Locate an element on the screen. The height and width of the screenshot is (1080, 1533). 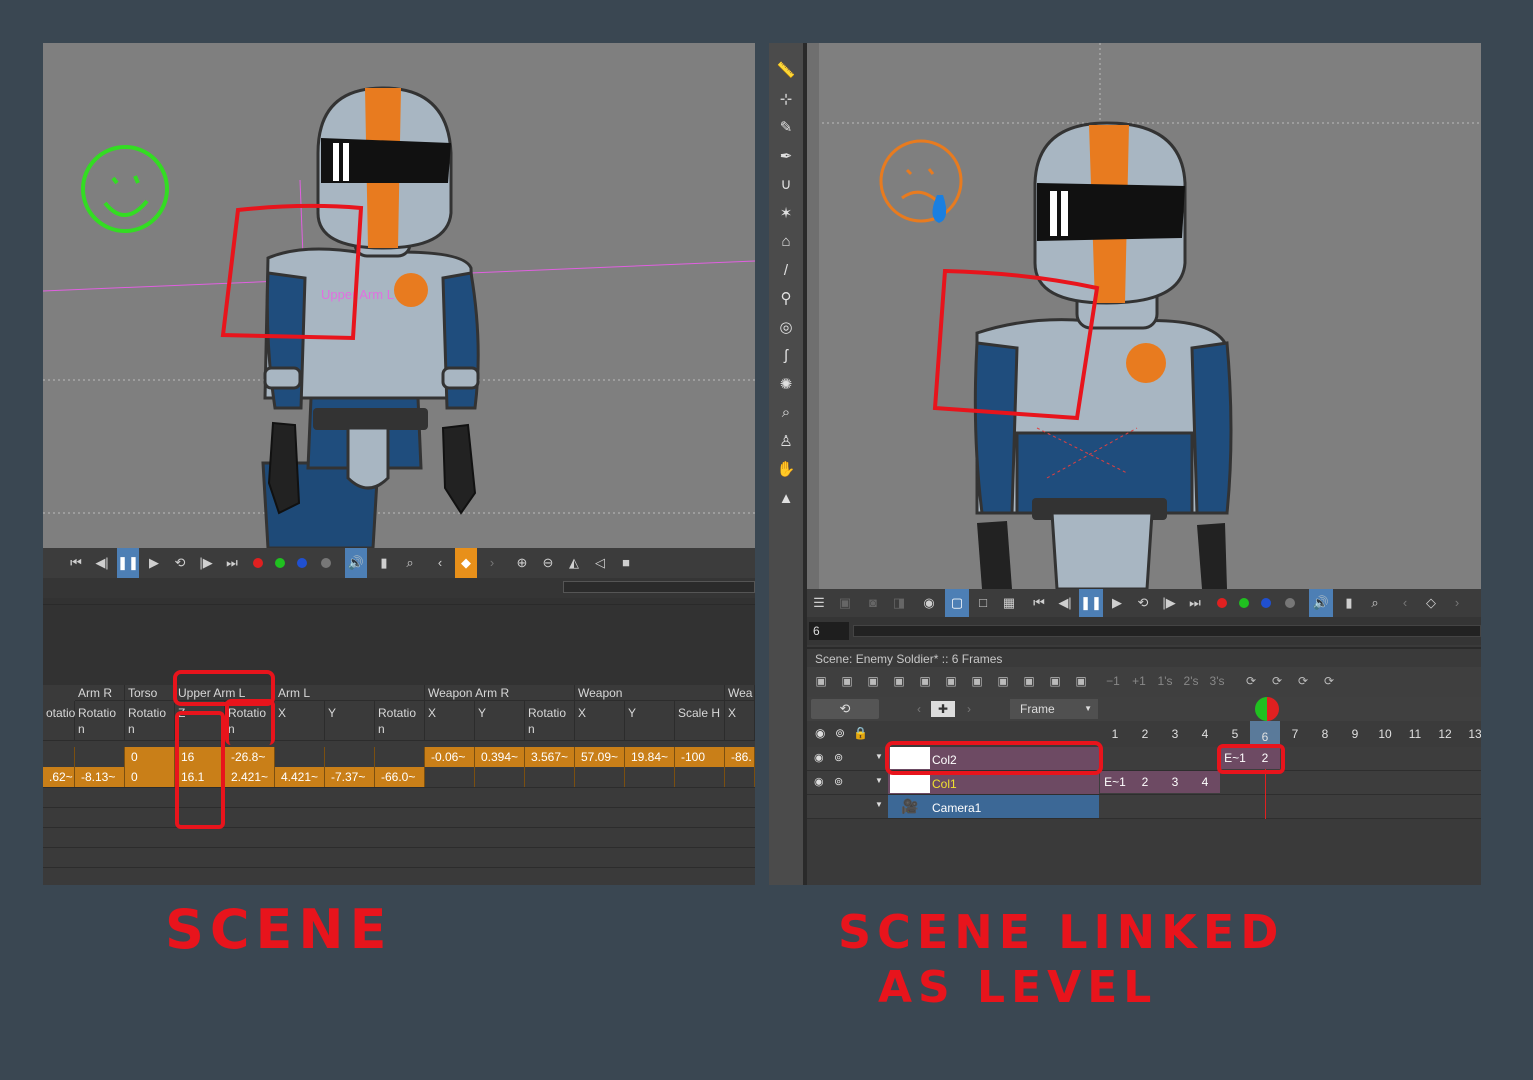
xsheet-cell: 3.567~ is located at coordinates (550, 757).